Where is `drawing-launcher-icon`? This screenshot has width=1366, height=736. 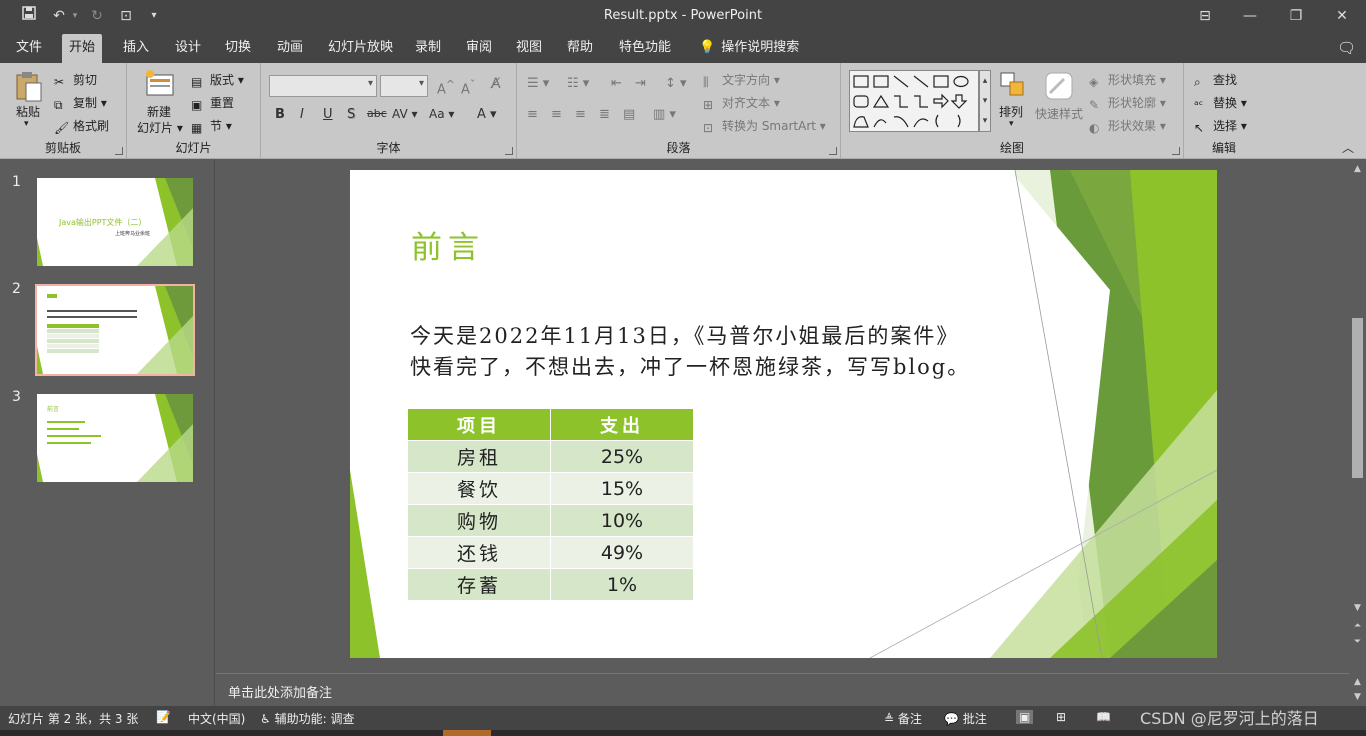
drawing-launcher-icon is located at coordinates (1176, 151).